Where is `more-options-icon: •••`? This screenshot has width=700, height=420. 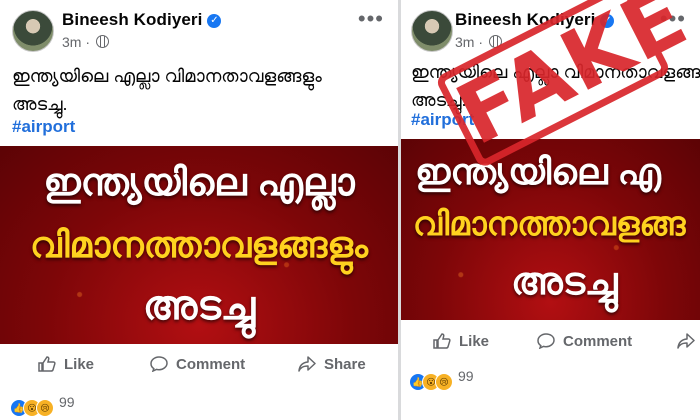 more-options-icon: ••• is located at coordinates (371, 19).